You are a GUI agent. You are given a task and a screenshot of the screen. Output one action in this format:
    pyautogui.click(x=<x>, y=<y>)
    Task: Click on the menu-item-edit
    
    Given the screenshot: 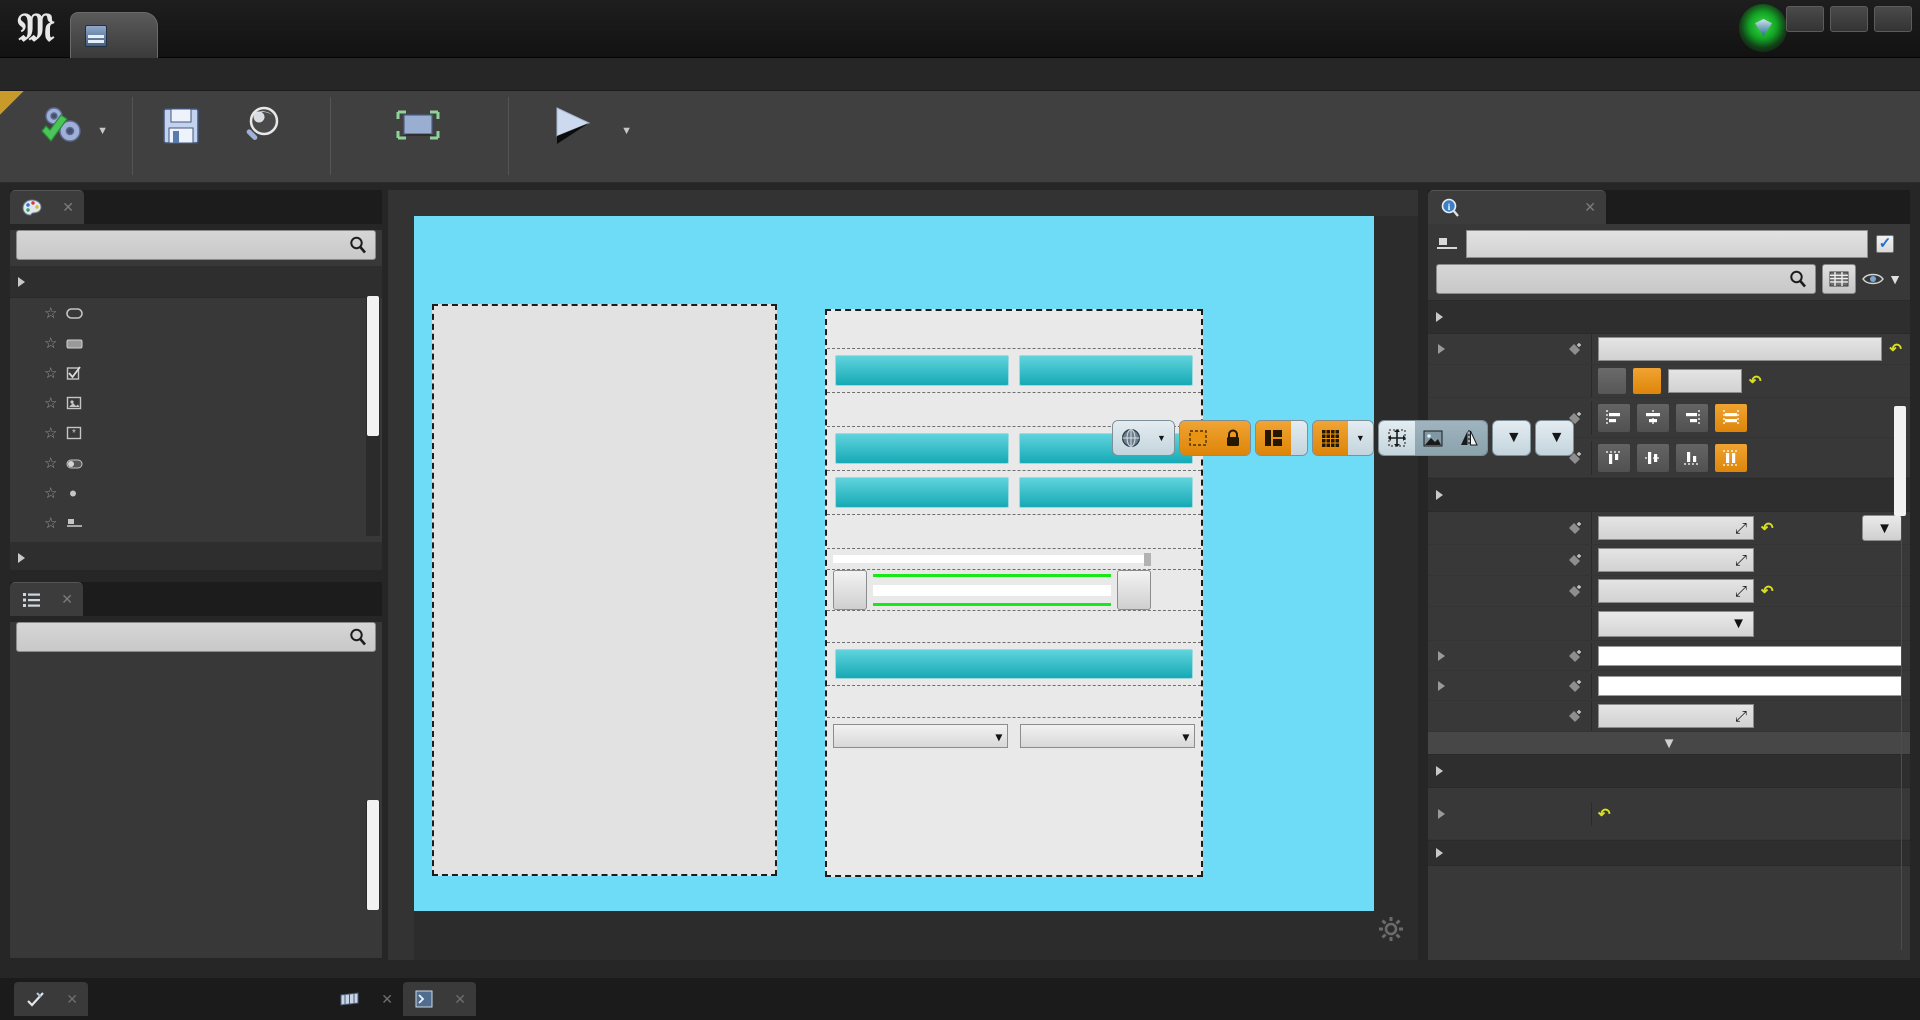 What is the action you would take?
    pyautogui.click(x=54, y=74)
    